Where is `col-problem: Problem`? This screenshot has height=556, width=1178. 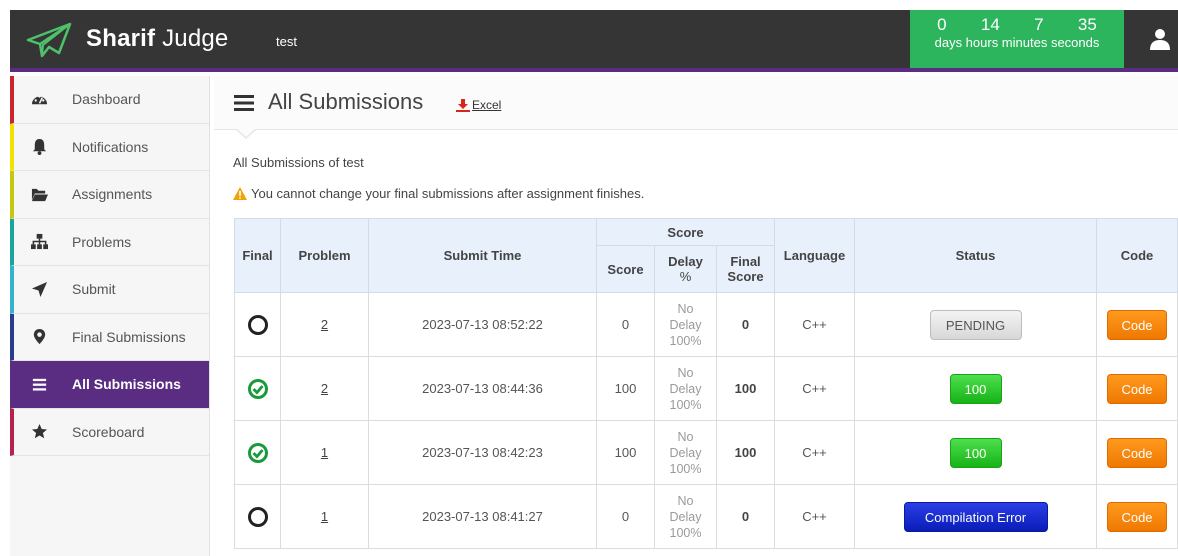
col-problem: Problem is located at coordinates (324, 255).